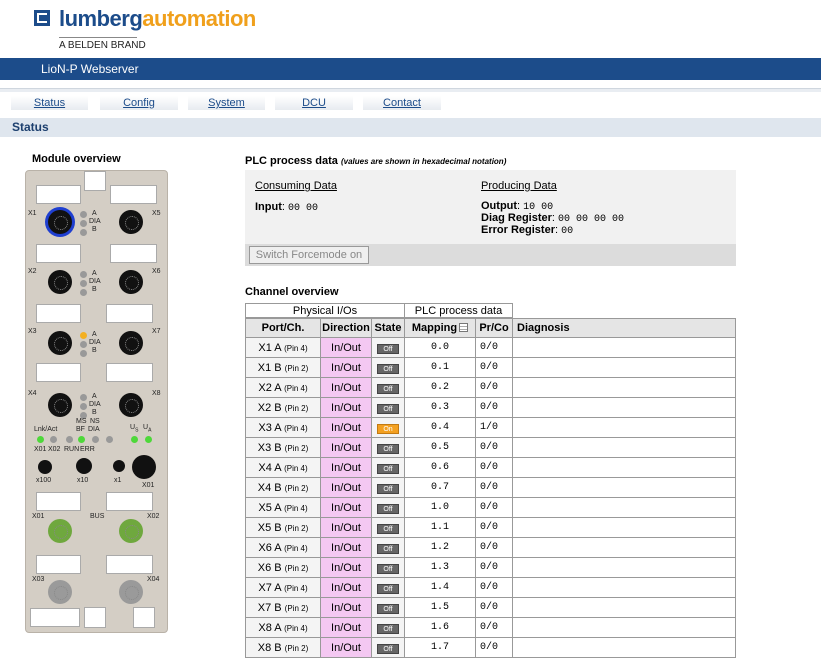 This screenshot has height=661, width=821. What do you see at coordinates (139, 103) in the screenshot?
I see `tab-config: Config` at bounding box center [139, 103].